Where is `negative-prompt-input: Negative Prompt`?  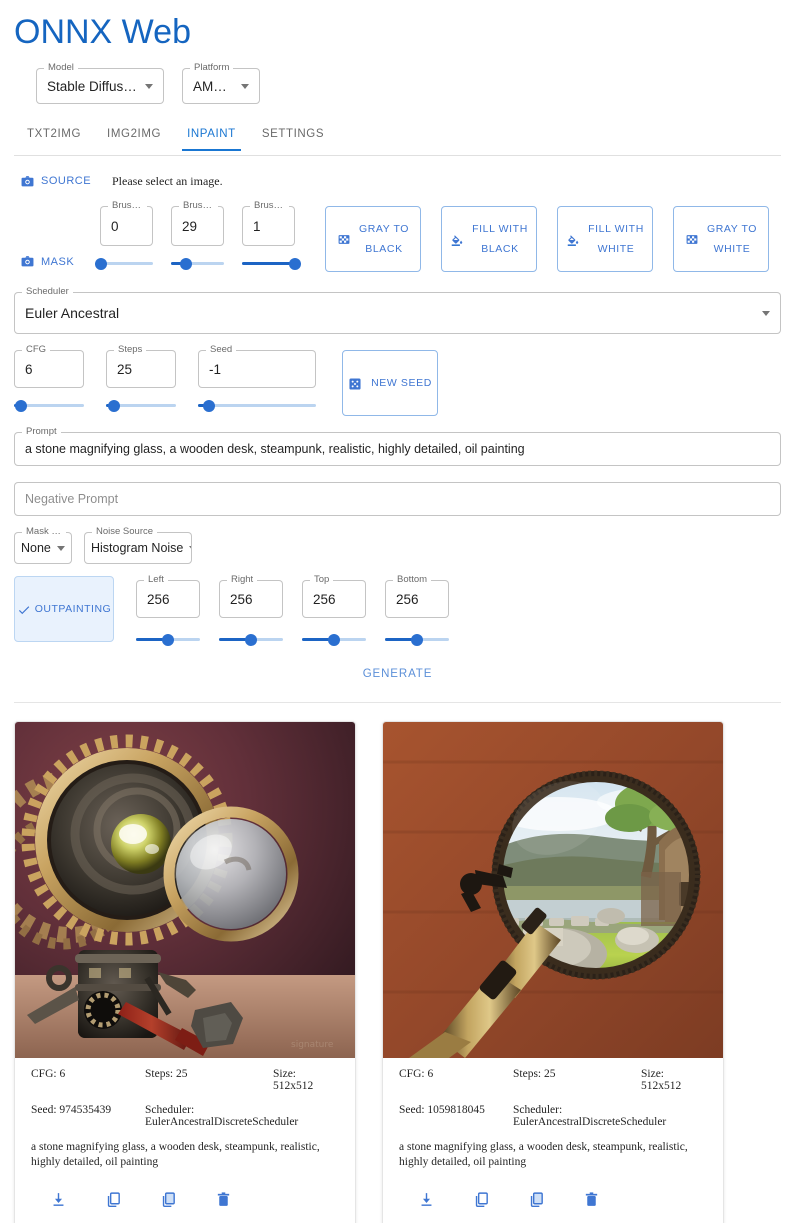 negative-prompt-input: Negative Prompt is located at coordinates (397, 499).